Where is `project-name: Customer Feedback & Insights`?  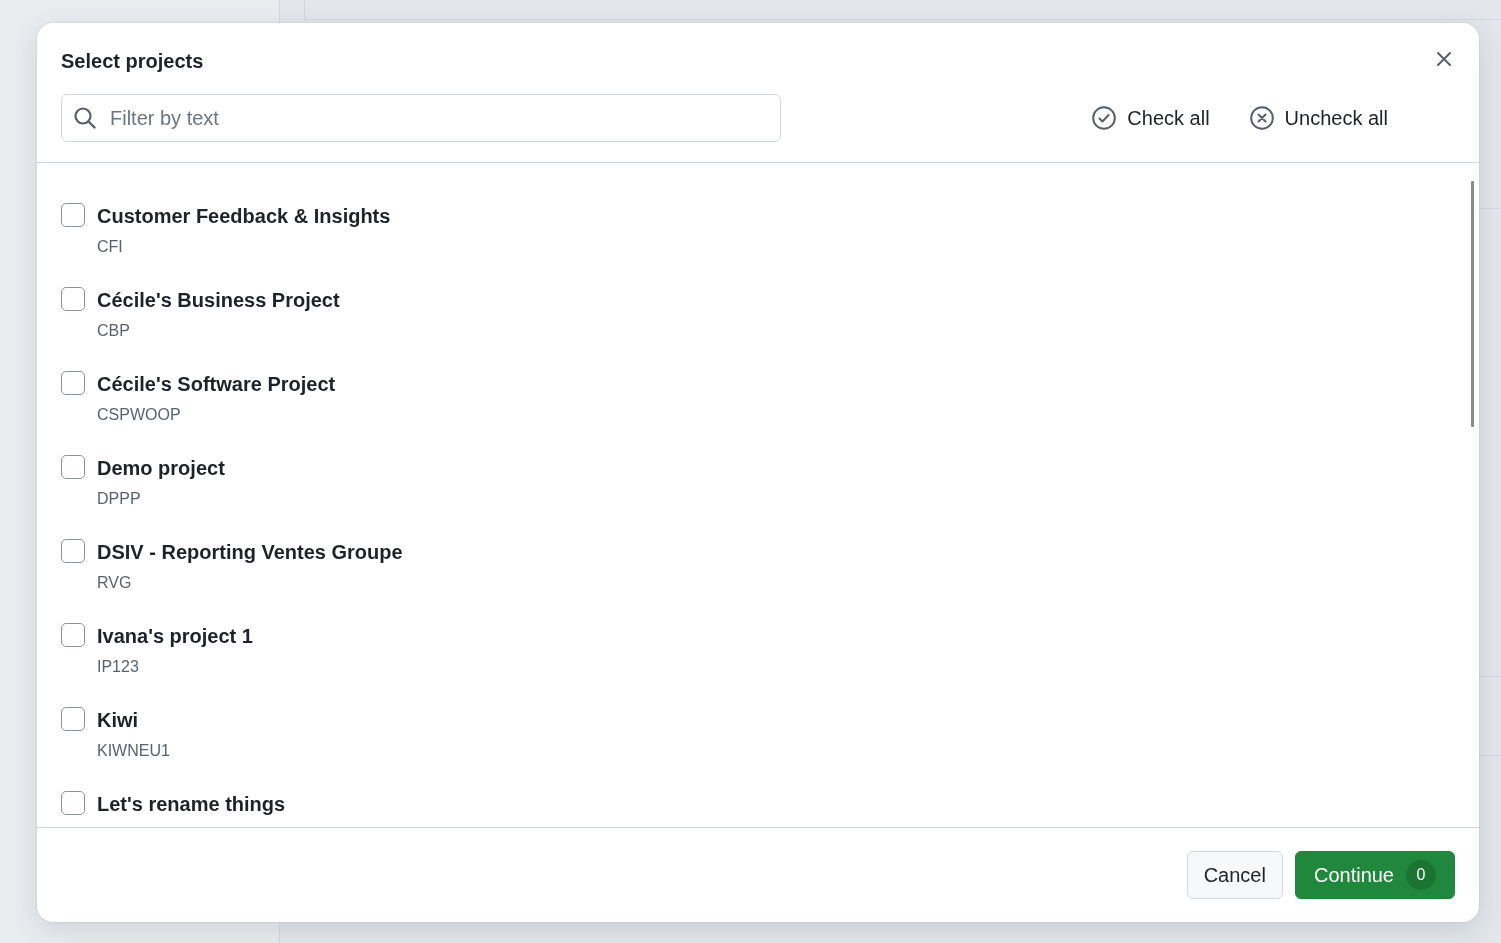 project-name: Customer Feedback & Insights is located at coordinates (244, 216).